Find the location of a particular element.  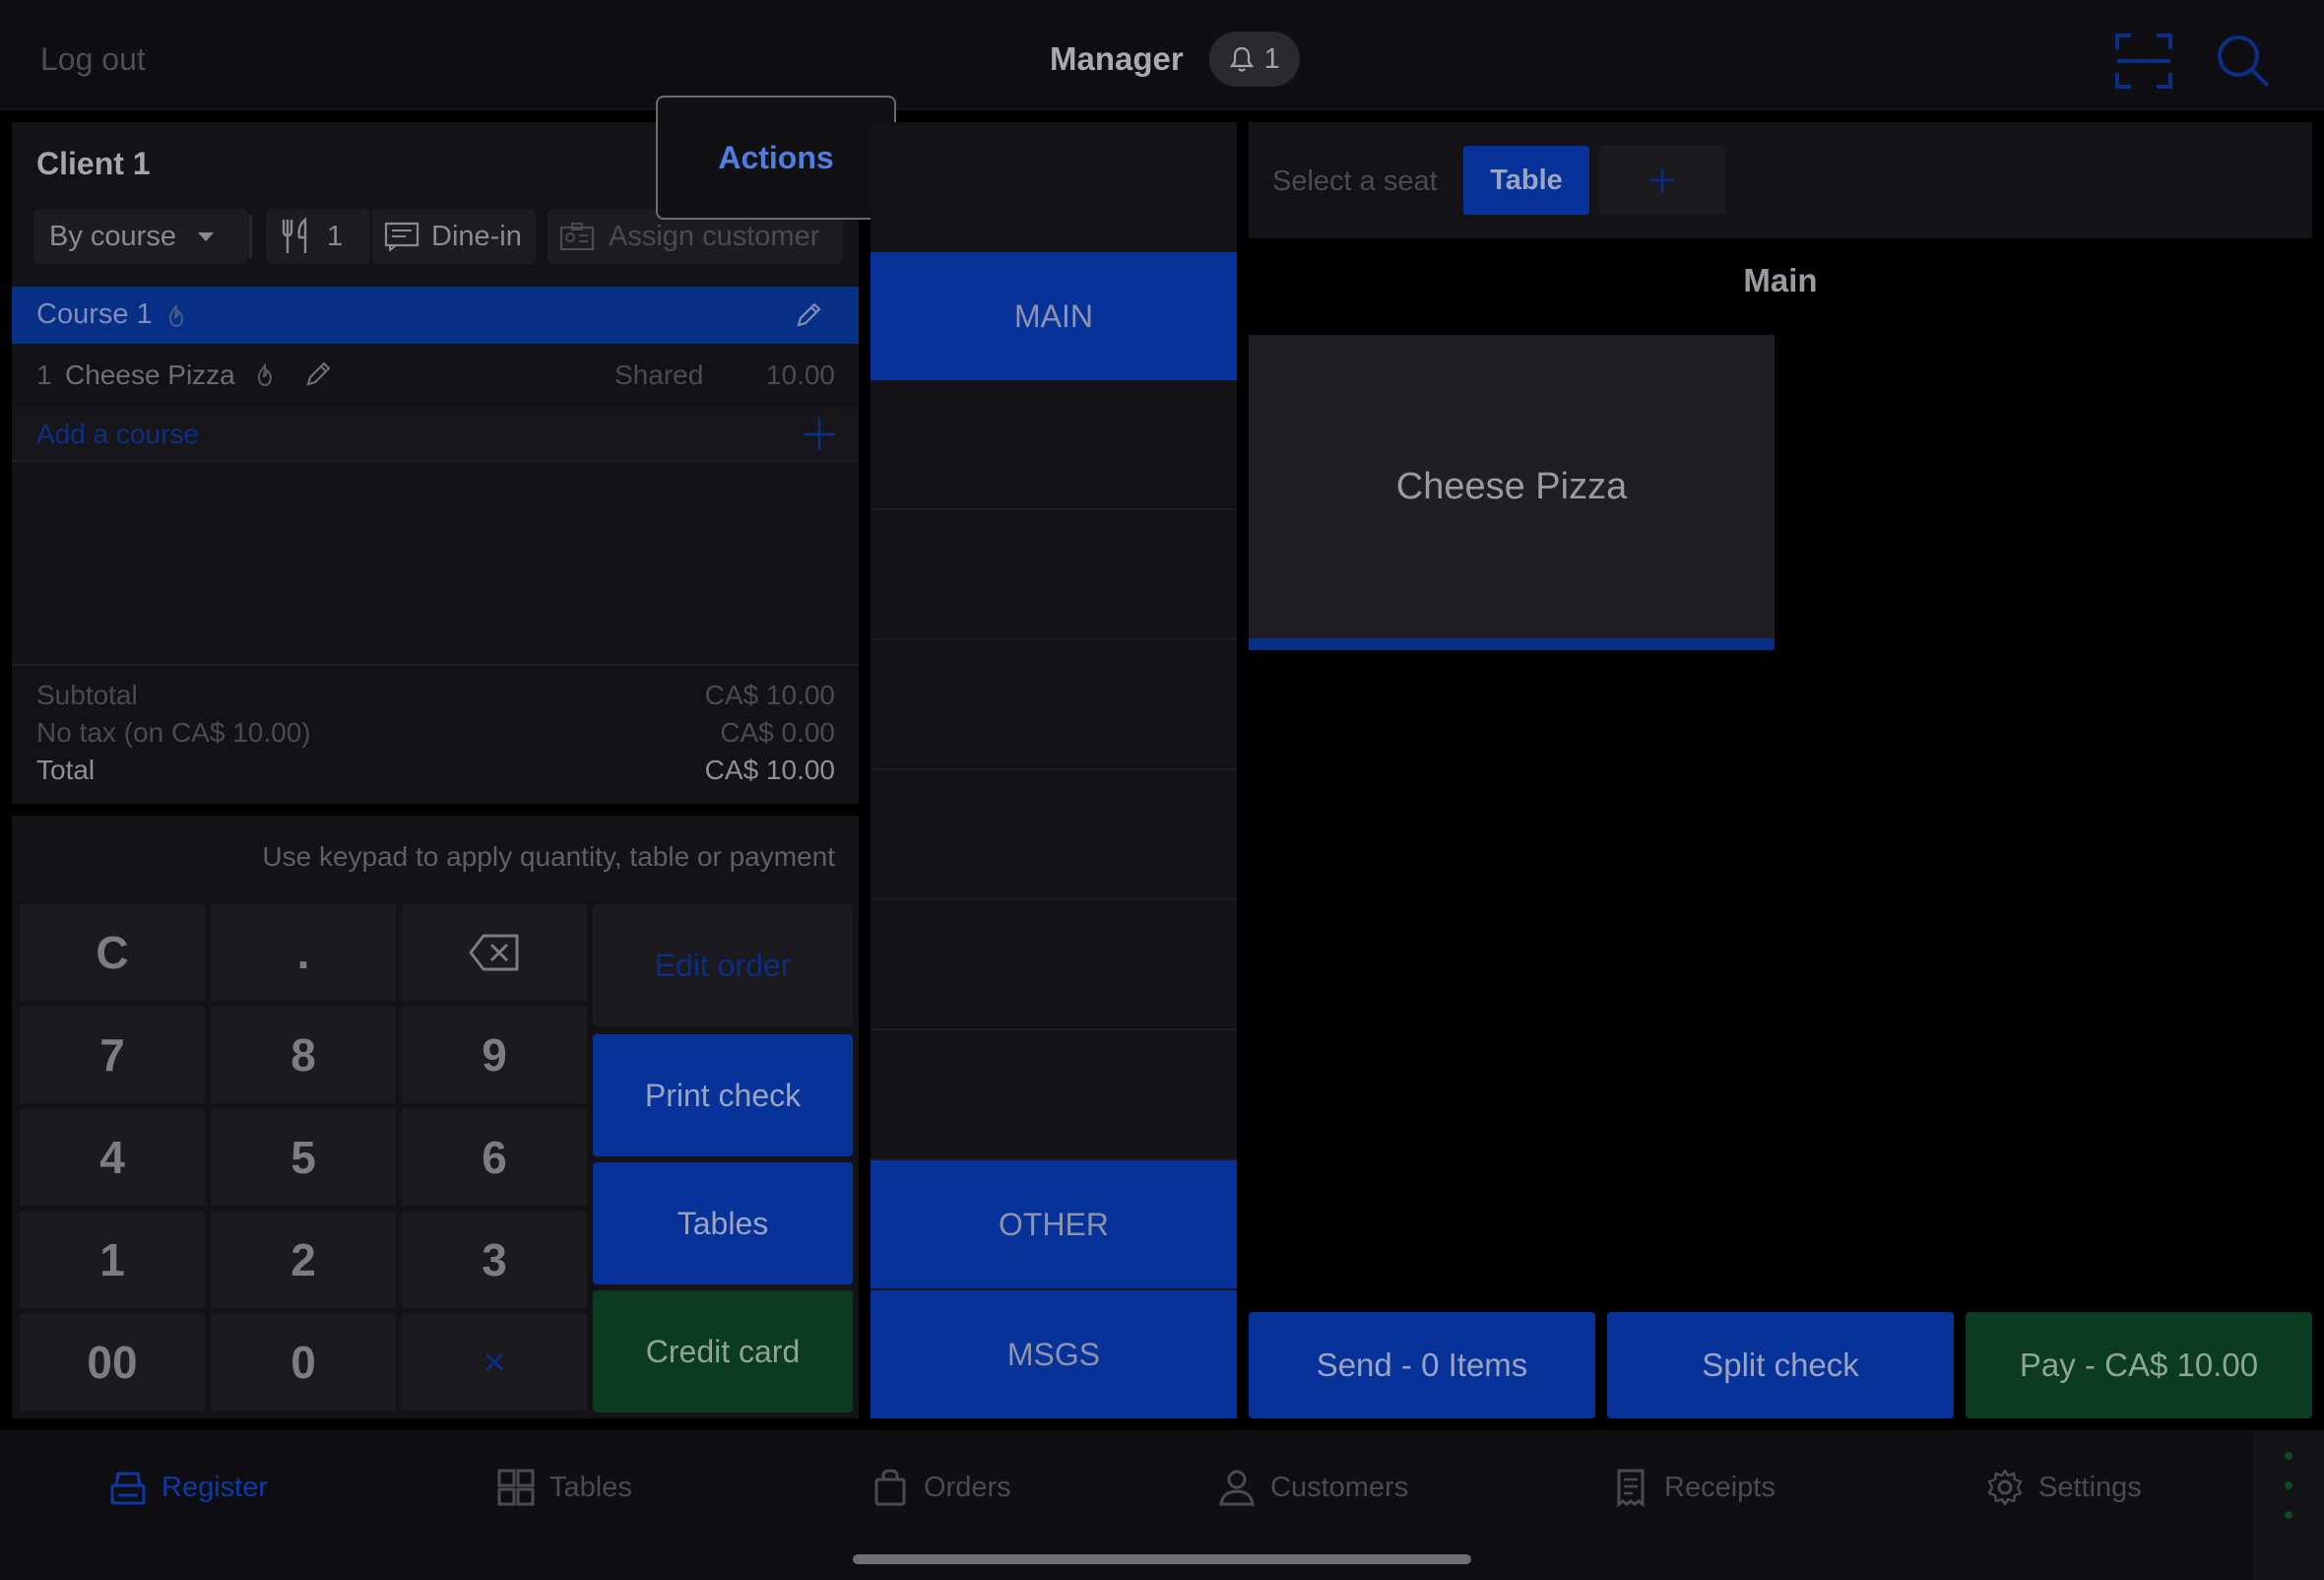

dine-in-button: Dine-in is located at coordinates (454, 237).